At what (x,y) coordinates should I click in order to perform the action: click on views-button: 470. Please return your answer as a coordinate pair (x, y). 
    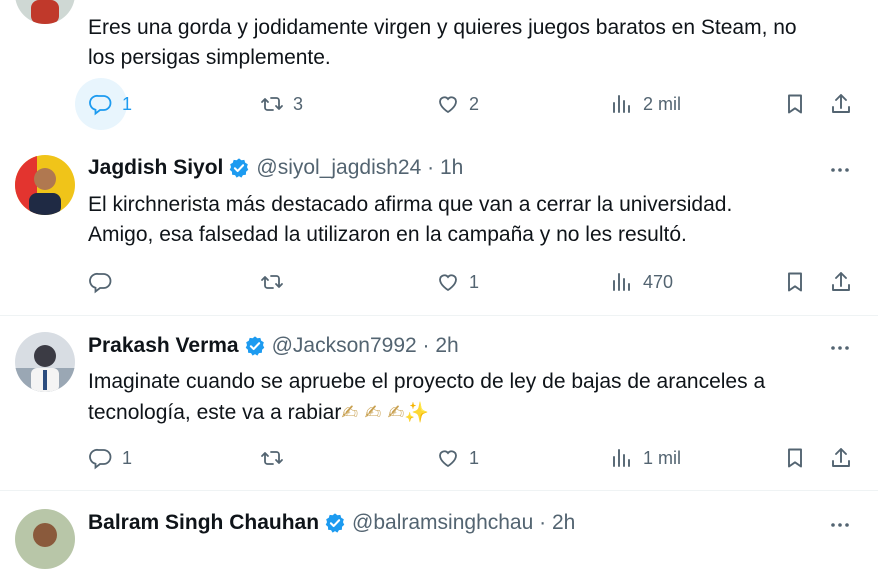
    Looking at the image, I should click on (641, 282).